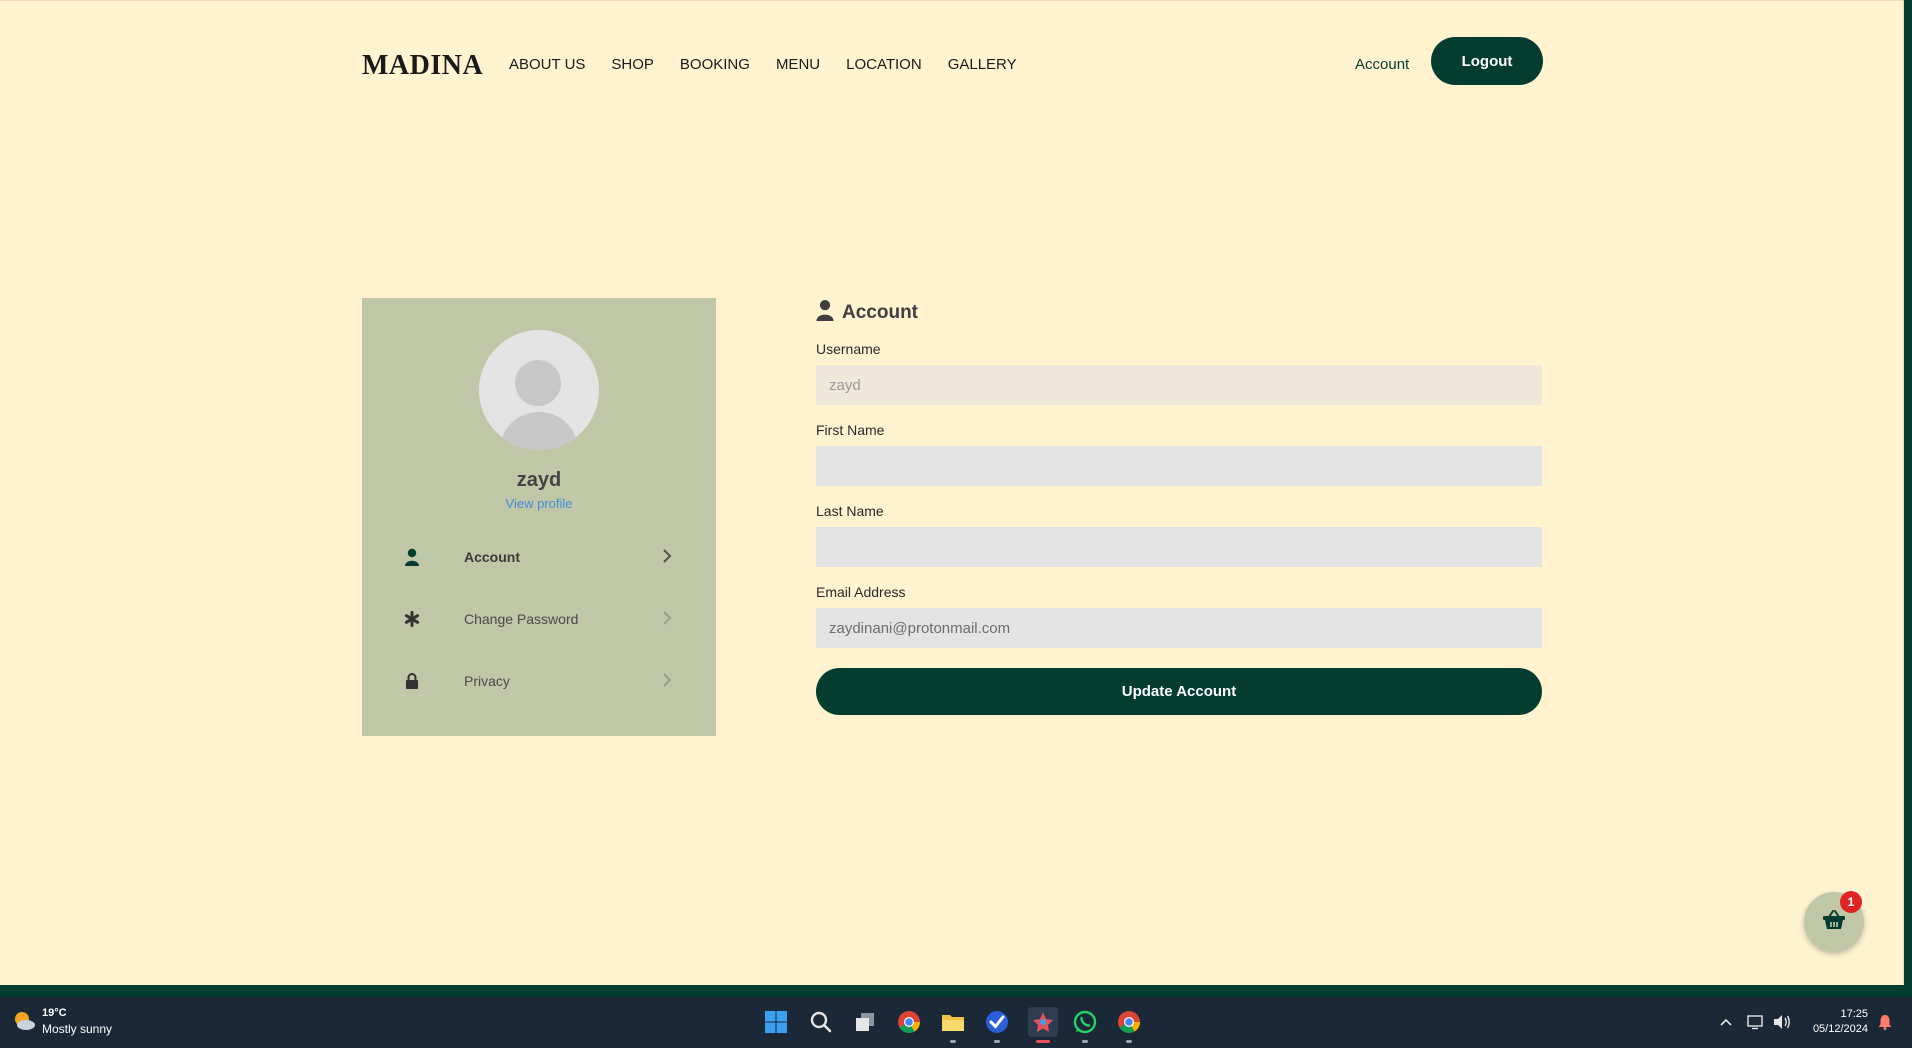 This screenshot has height=1048, width=1912. Describe the element at coordinates (865, 1022) in the screenshot. I see `task-view-icon` at that location.